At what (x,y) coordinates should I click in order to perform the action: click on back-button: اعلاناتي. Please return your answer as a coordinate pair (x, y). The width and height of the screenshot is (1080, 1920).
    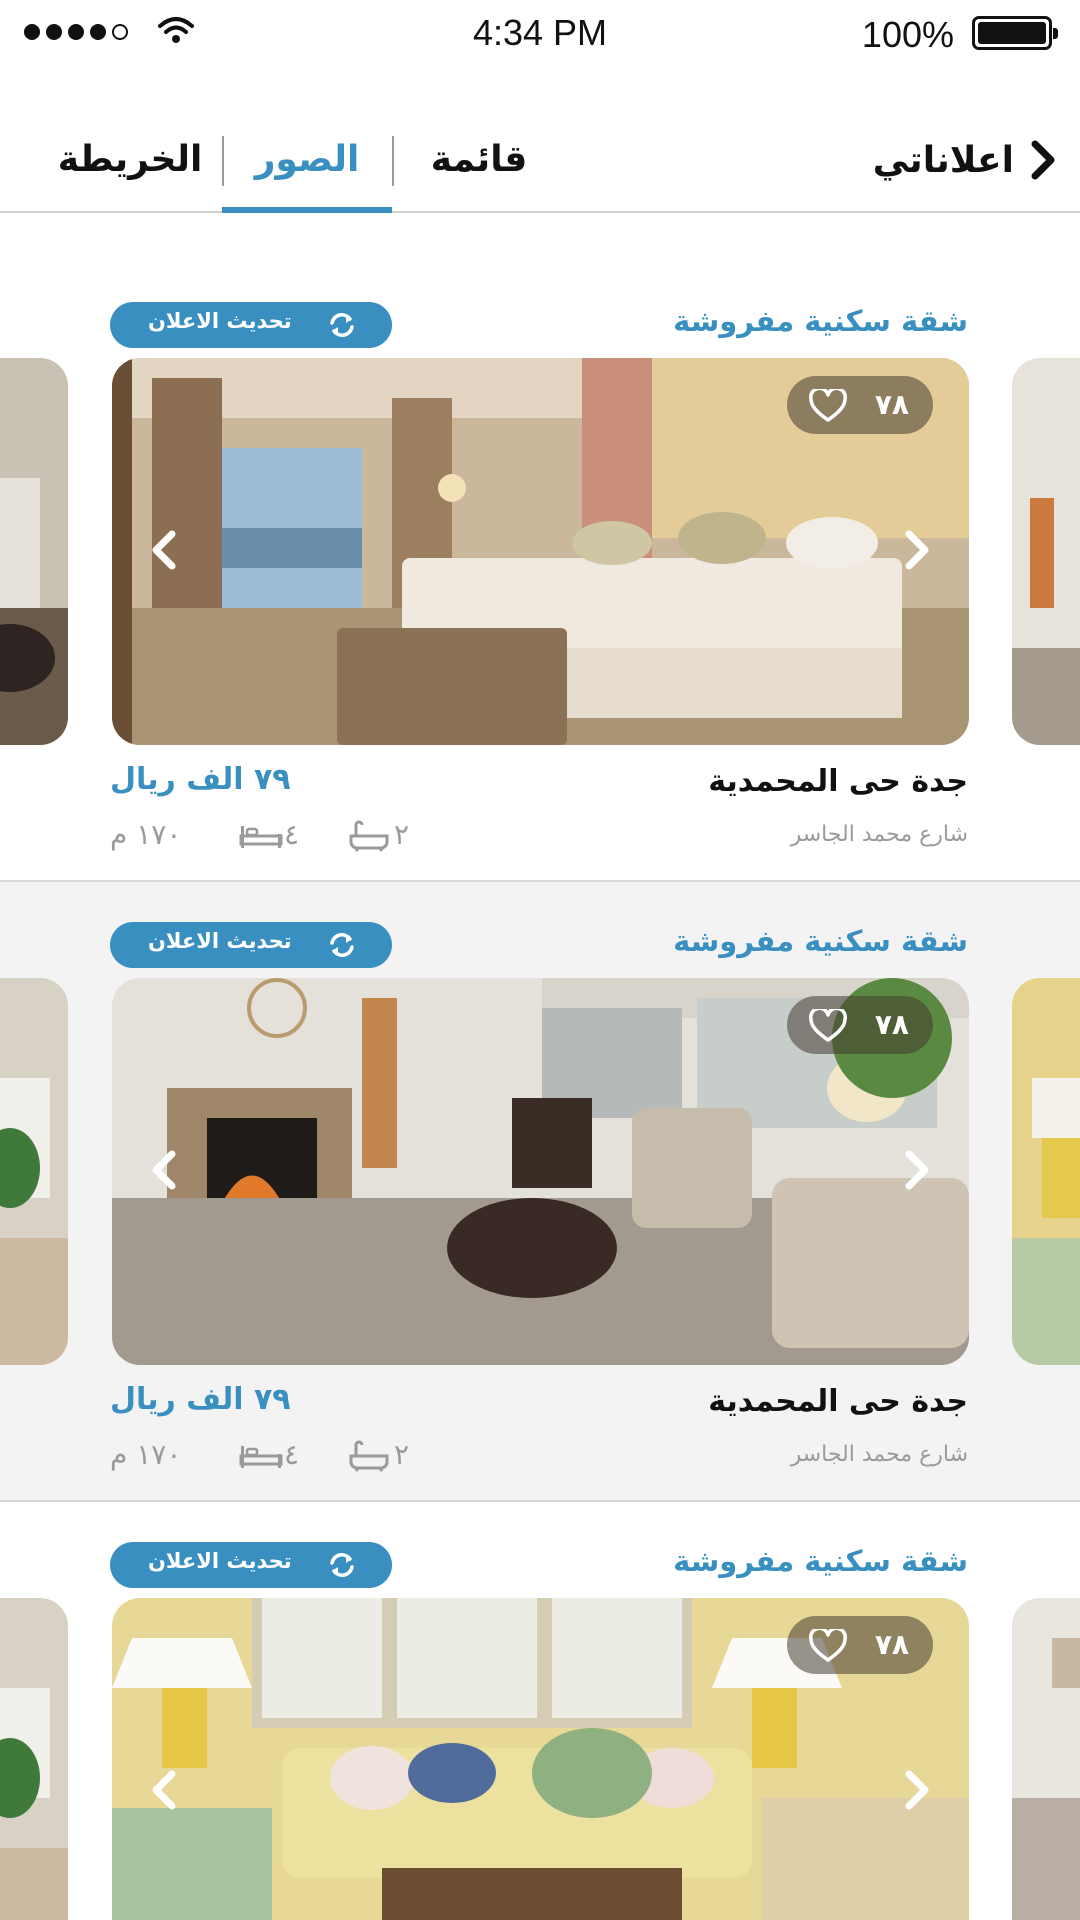
    Looking at the image, I should click on (964, 160).